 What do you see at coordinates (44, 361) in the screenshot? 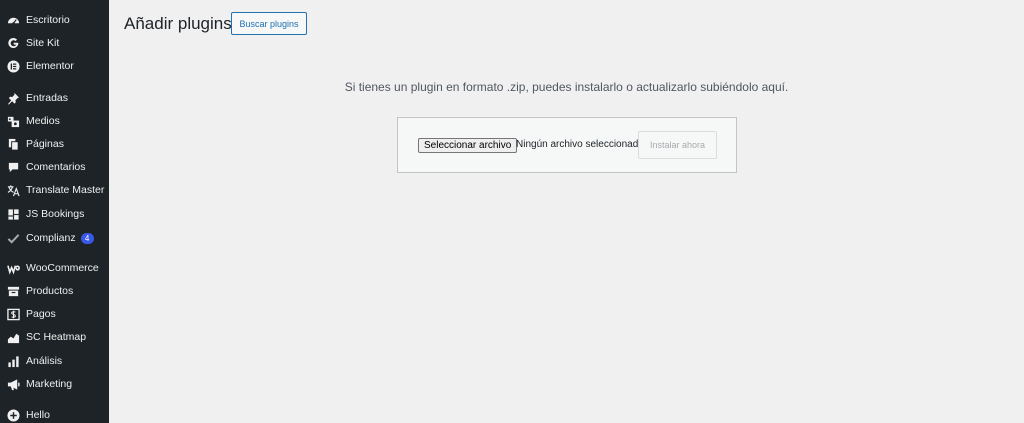
I see `sidebar-item-label: Análisis` at bounding box center [44, 361].